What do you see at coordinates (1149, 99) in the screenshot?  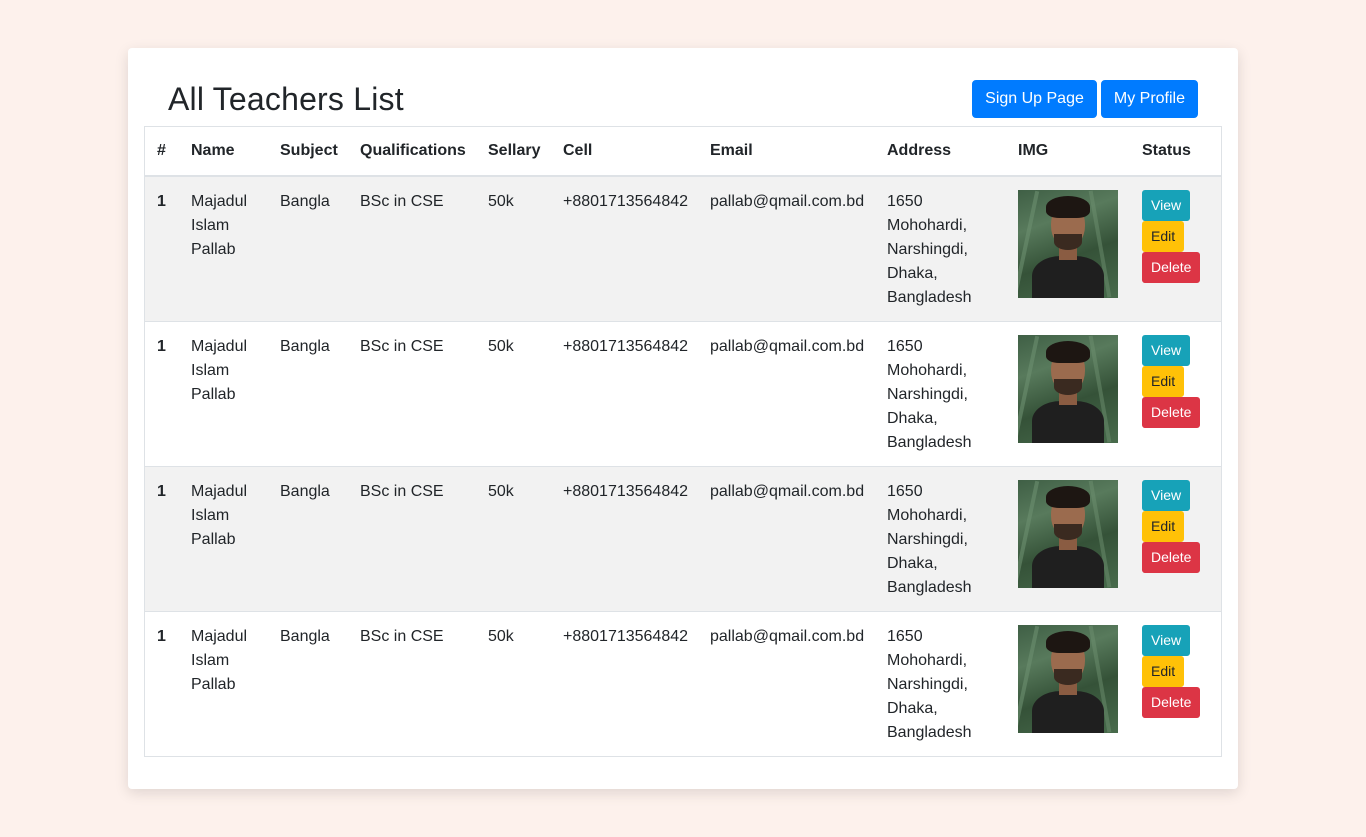 I see `my-profile-button: My Profile` at bounding box center [1149, 99].